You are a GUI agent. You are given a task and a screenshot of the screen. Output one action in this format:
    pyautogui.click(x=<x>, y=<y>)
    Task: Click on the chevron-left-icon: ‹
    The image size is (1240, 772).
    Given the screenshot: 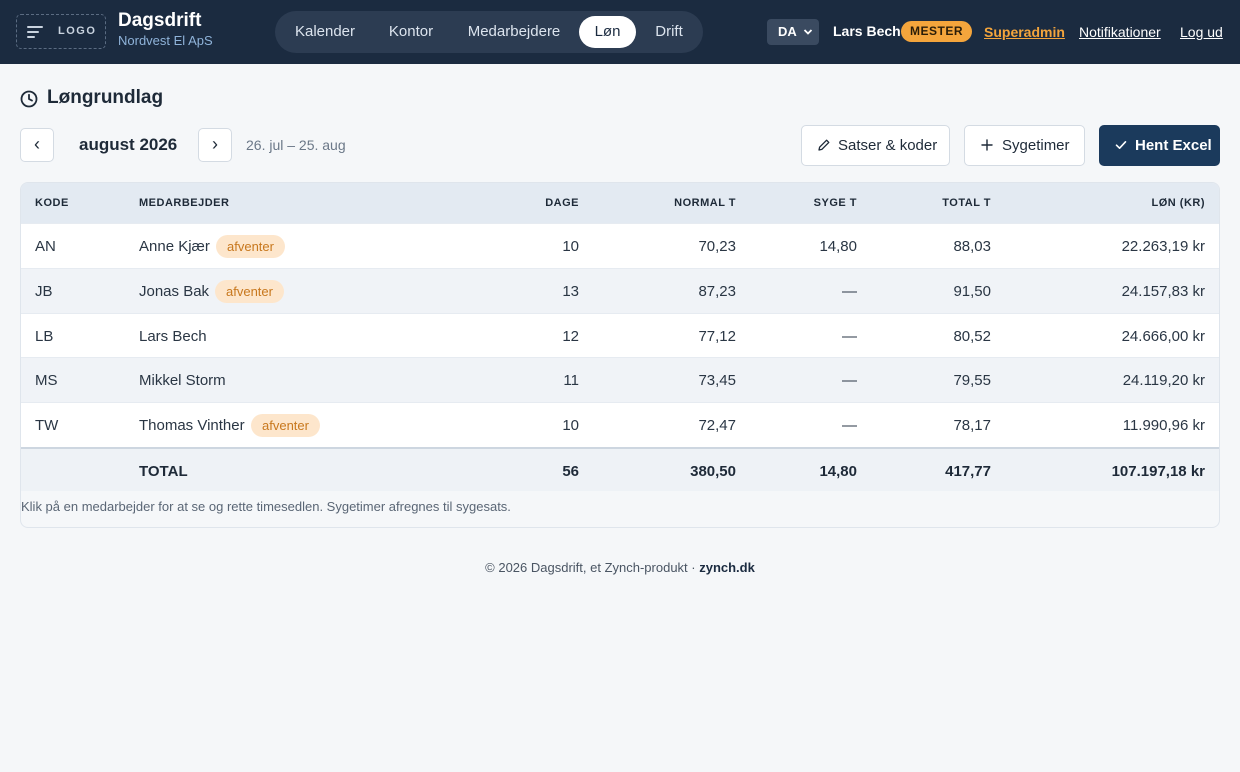 What is the action you would take?
    pyautogui.click(x=37, y=144)
    